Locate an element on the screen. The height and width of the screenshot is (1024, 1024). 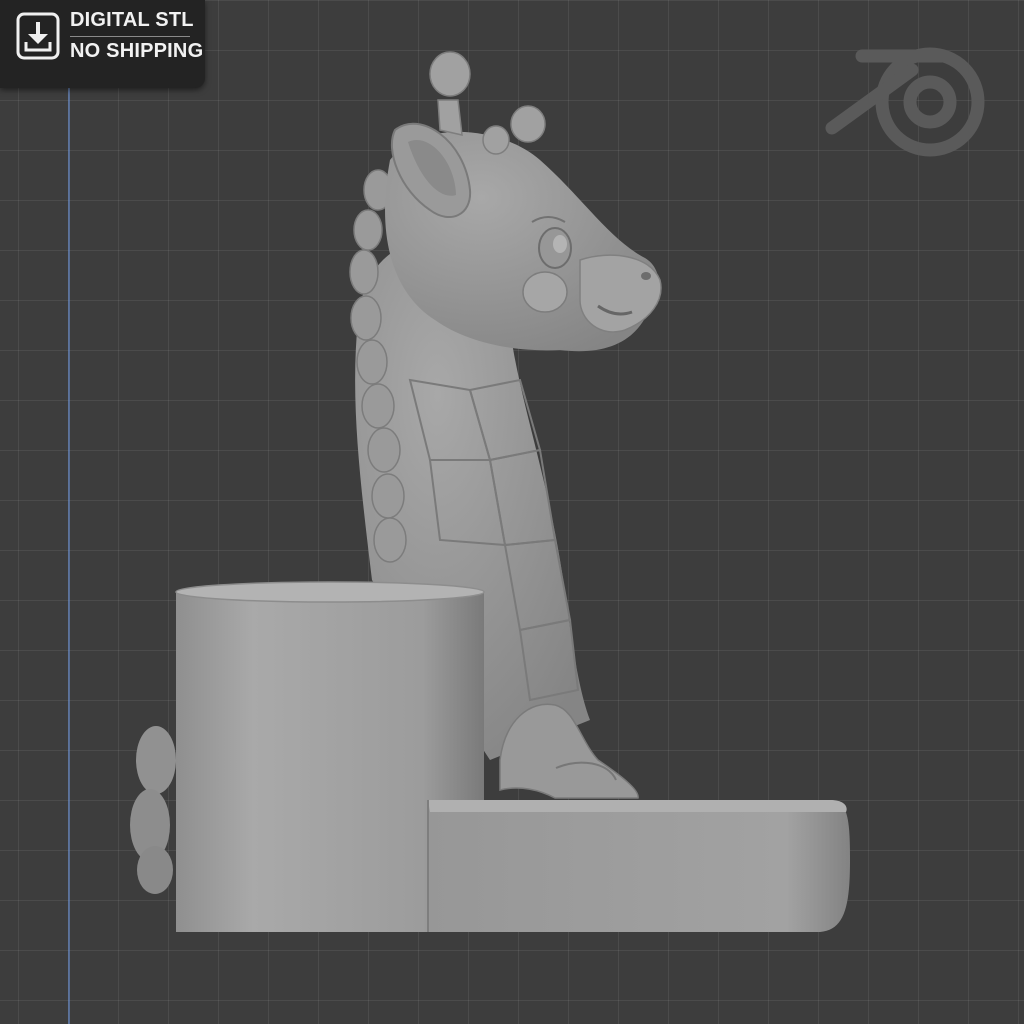
giraffe-leg is located at coordinates (569, 751).